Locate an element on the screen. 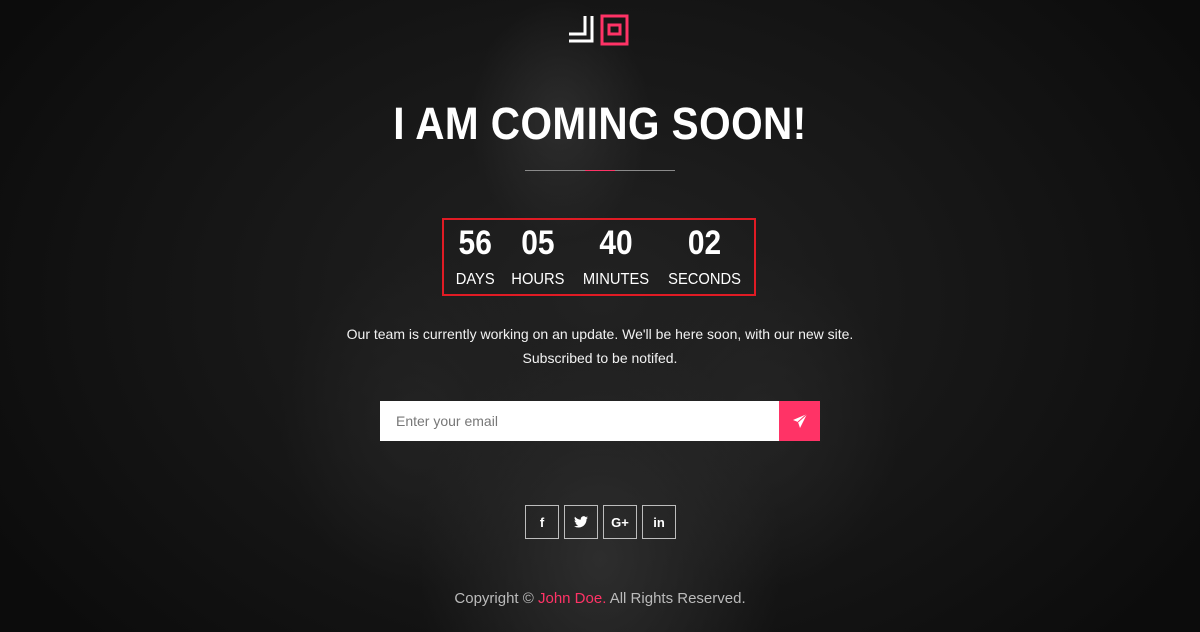 The width and height of the screenshot is (1200, 632). divider-accent is located at coordinates (600, 170).